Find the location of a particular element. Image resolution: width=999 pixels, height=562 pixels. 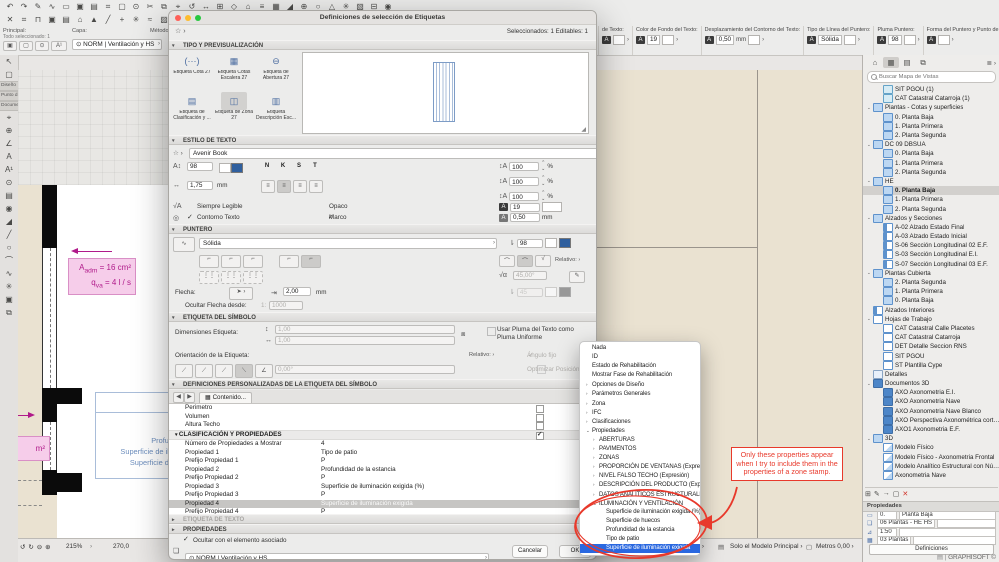

menu-item: Profundidad de la estancia is located at coordinates (640, 530).